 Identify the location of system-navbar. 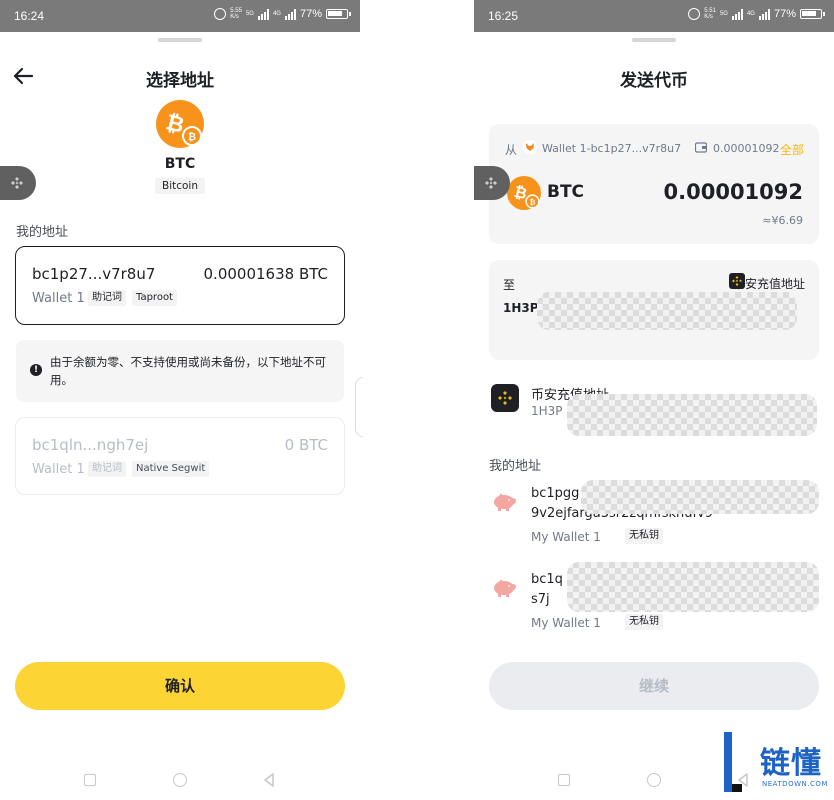
(180, 781).